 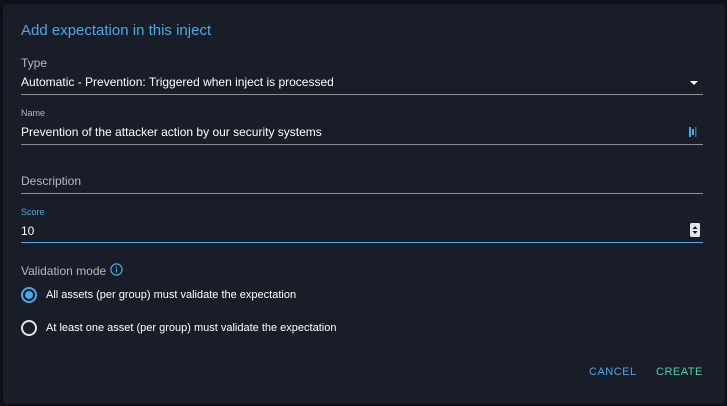 I want to click on description-underline, so click(x=362, y=193).